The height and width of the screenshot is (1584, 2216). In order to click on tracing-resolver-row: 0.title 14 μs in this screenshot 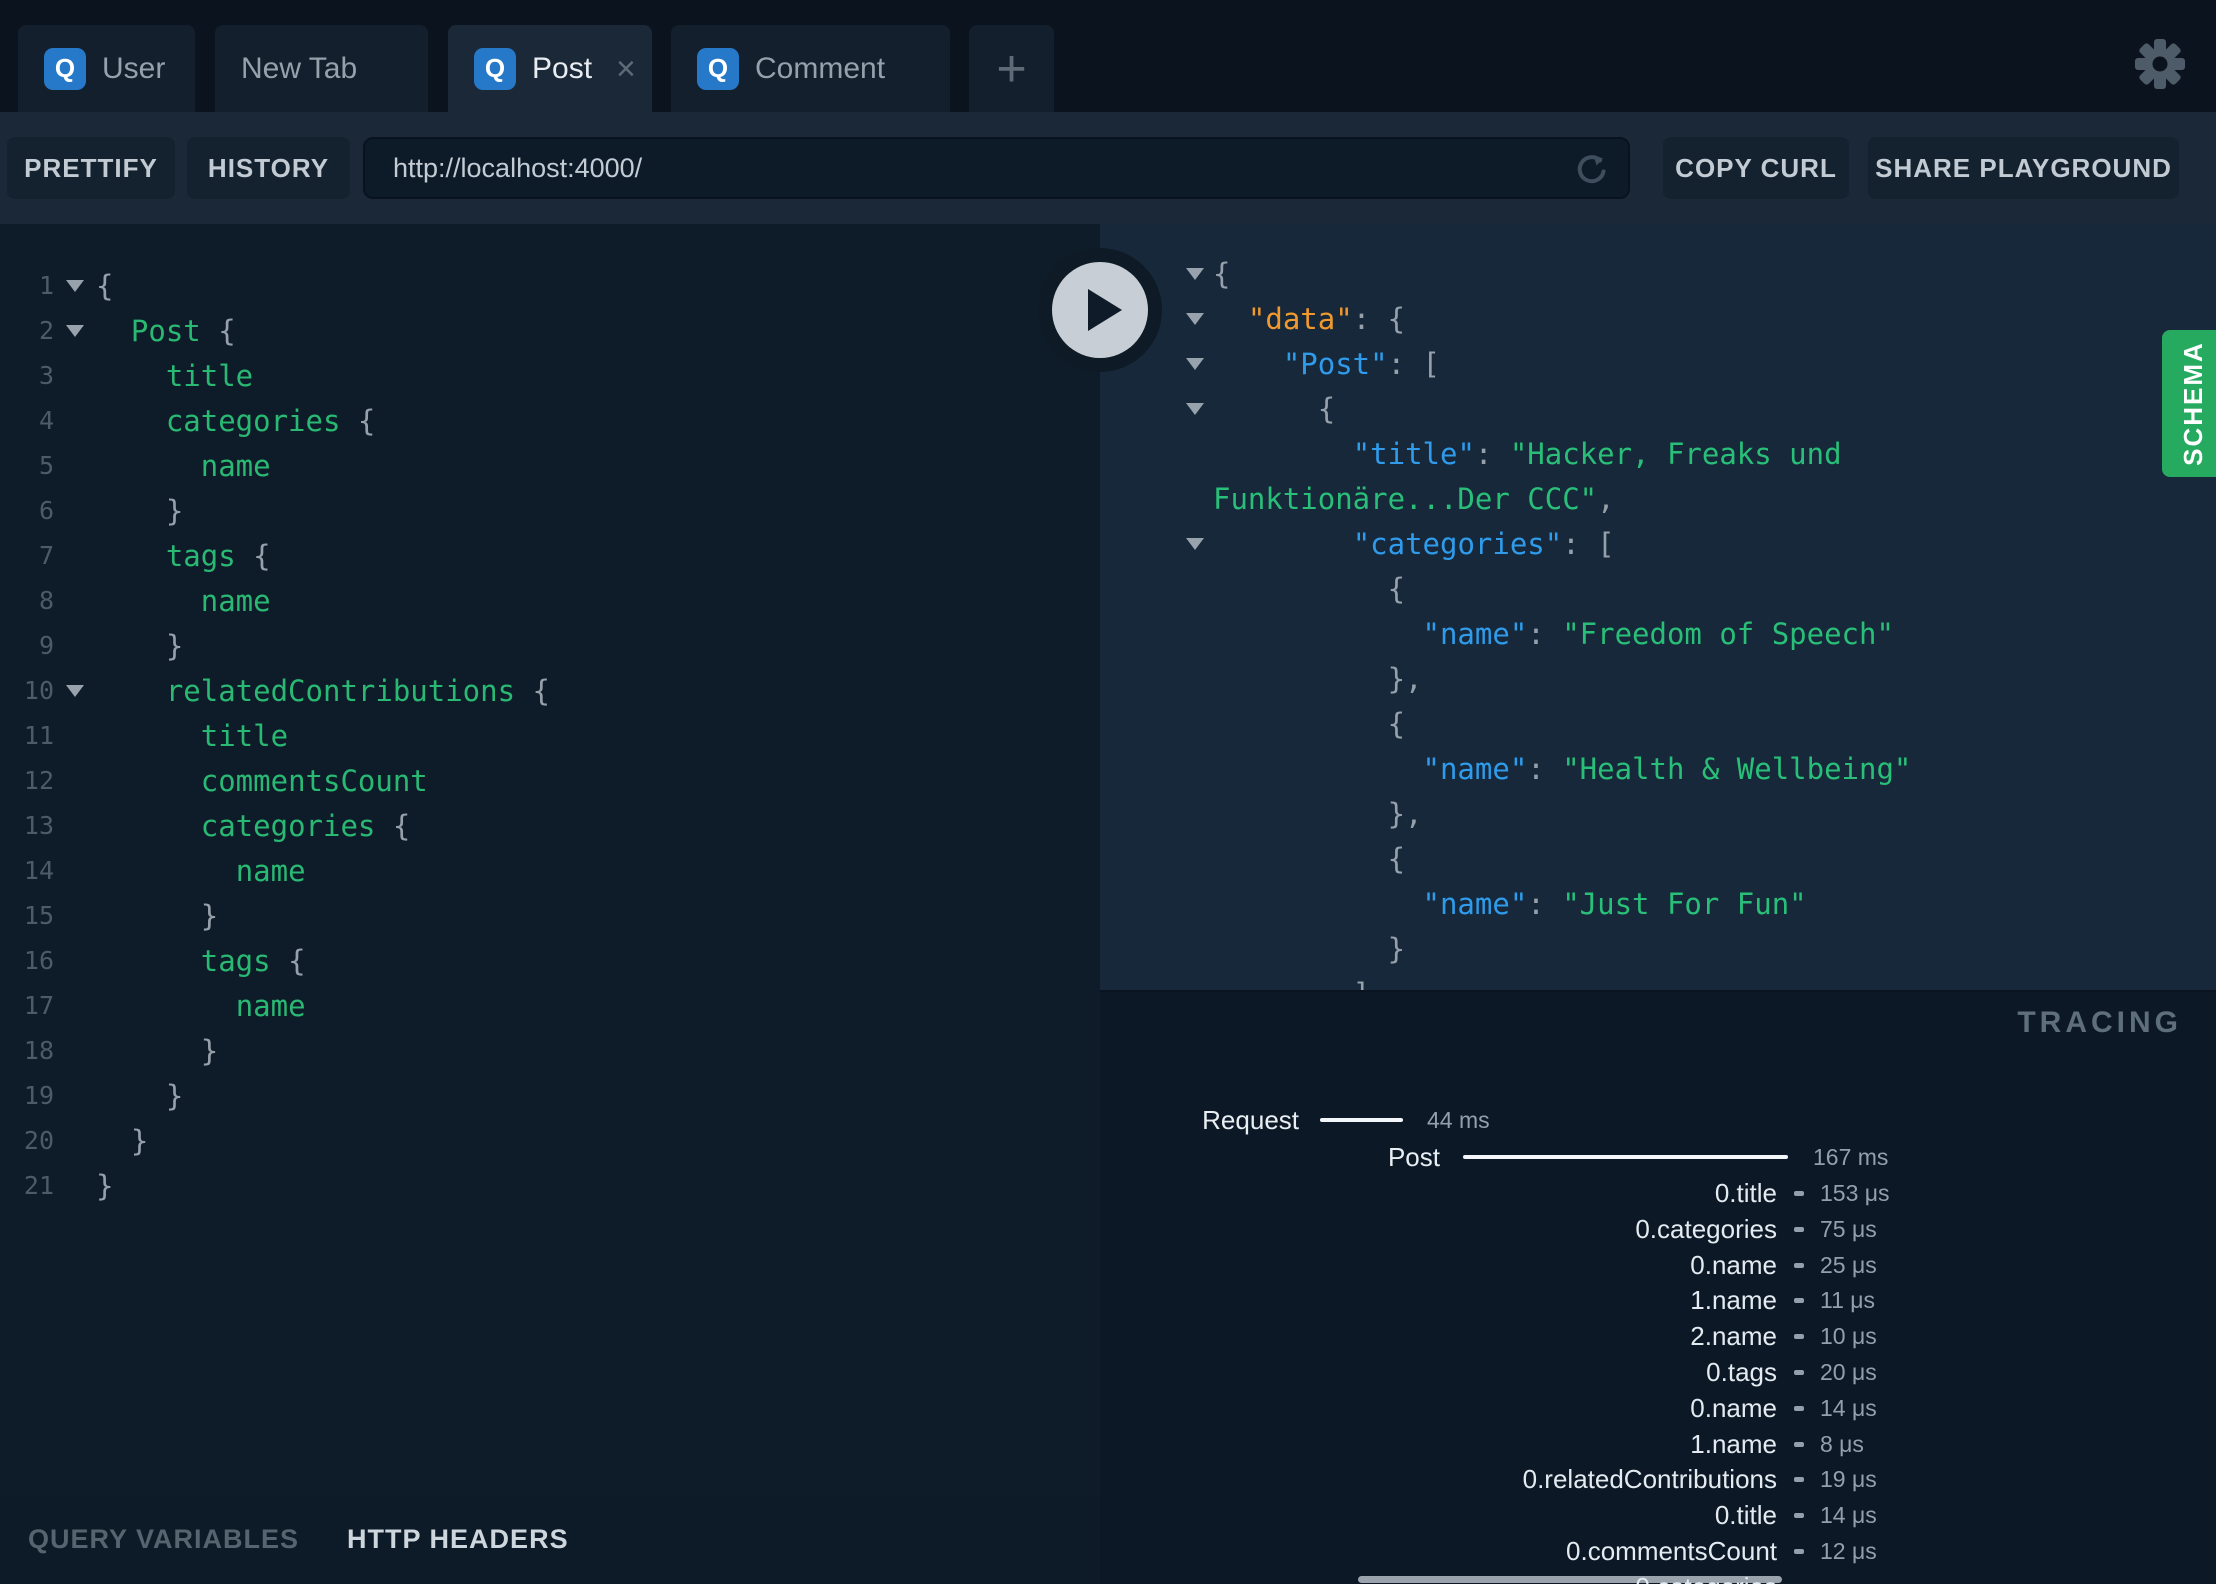, I will do `click(1658, 1515)`.